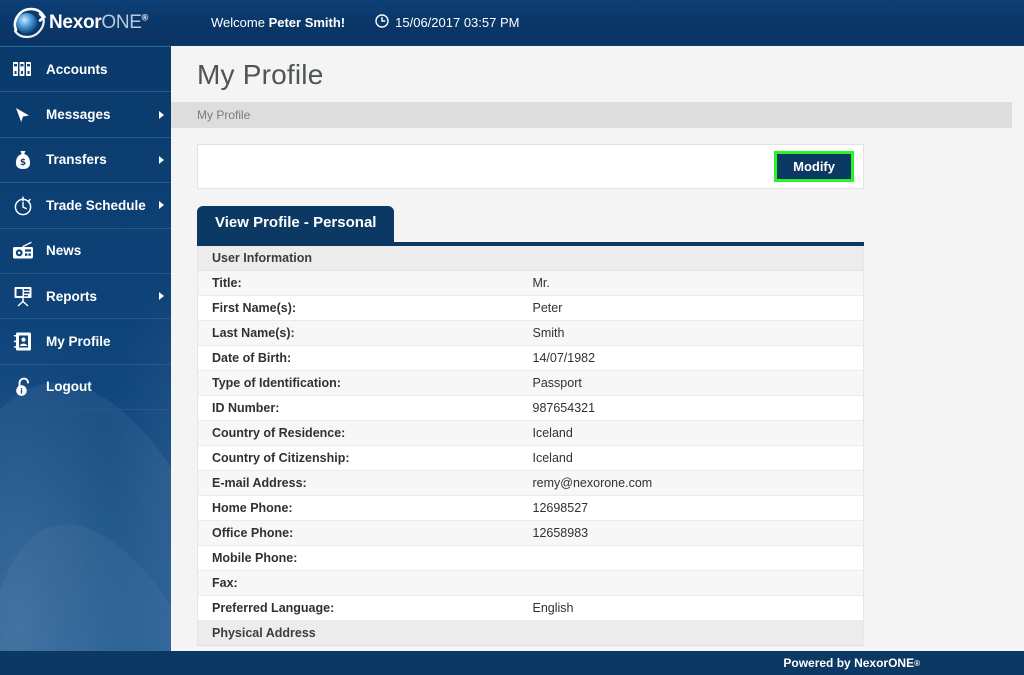 Image resolution: width=1024 pixels, height=675 pixels. I want to click on section-title: Physical Address, so click(530, 633).